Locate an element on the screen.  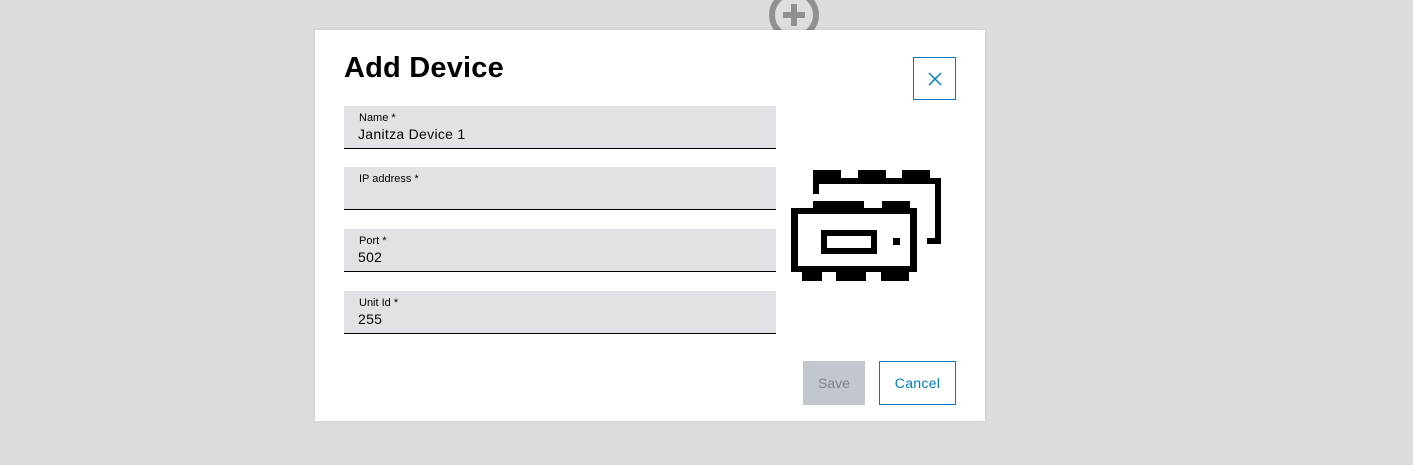
port-field: Port * is located at coordinates (560, 250).